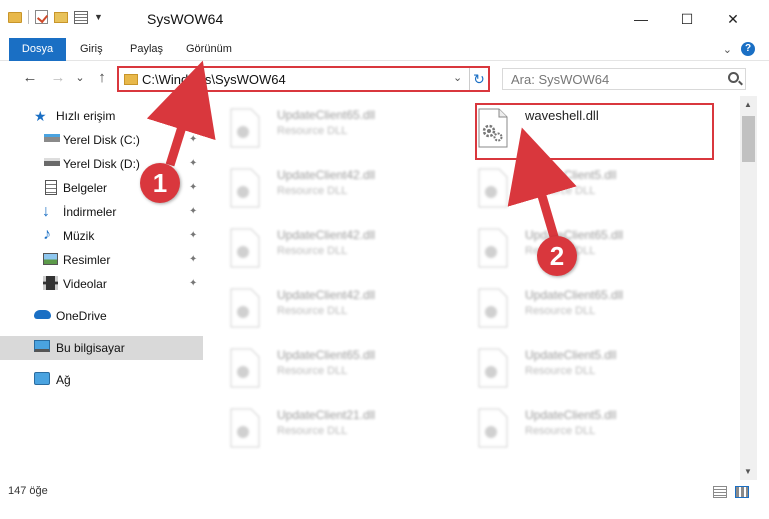 Image resolution: width=769 pixels, height=519 pixels. What do you see at coordinates (87, 260) in the screenshot?
I see `sidebar-item-label: Resimler` at bounding box center [87, 260].